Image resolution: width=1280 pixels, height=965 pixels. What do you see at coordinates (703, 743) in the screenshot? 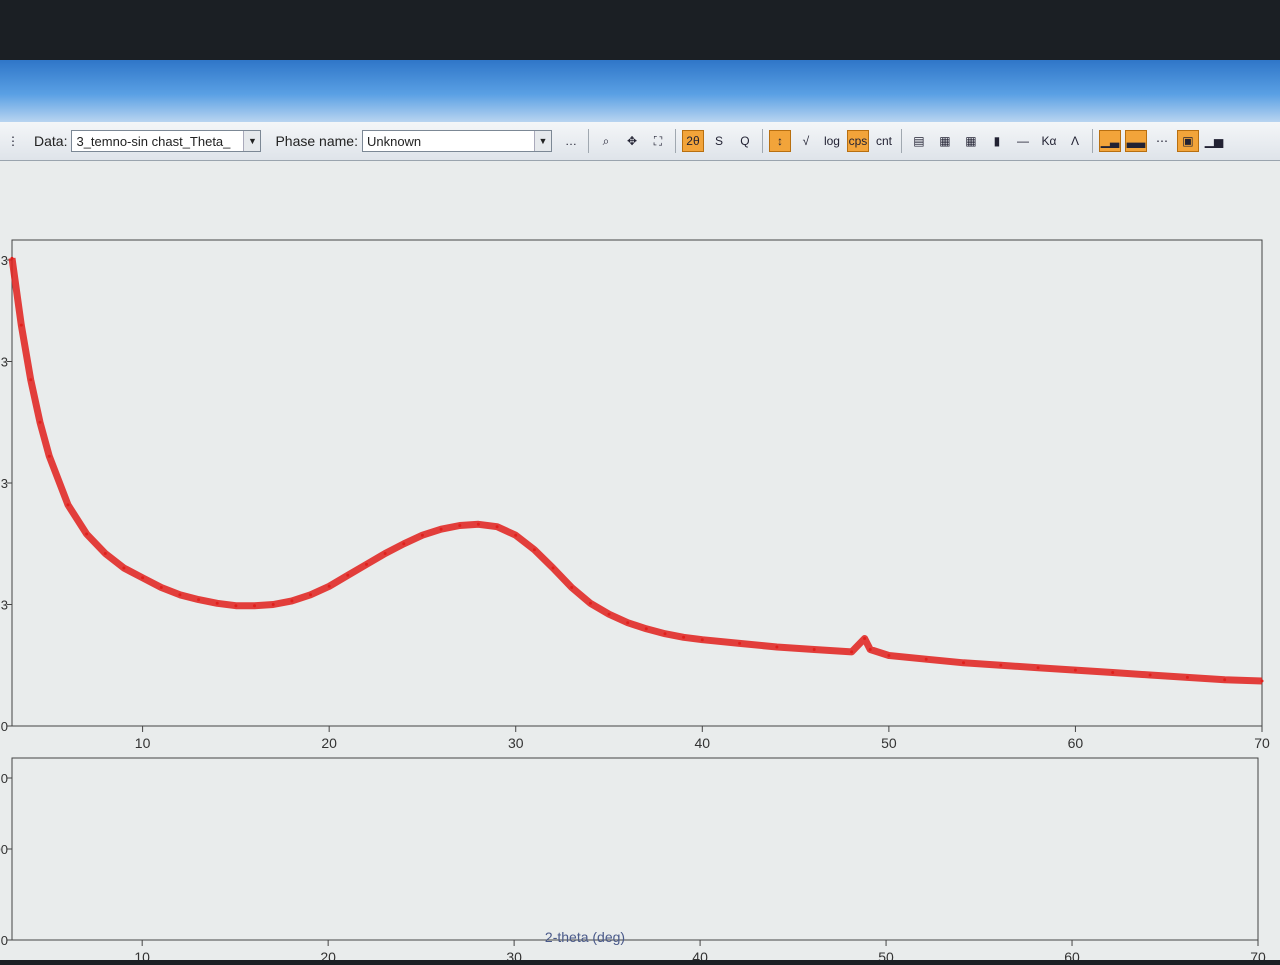
I see `main-pattern-x-tick-label: 40` at bounding box center [703, 743].